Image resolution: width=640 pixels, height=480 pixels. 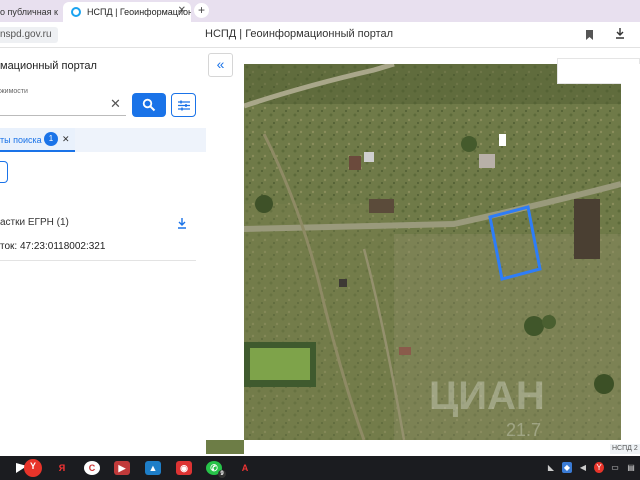 I want to click on results-count-badge: 1, so click(x=51, y=139).